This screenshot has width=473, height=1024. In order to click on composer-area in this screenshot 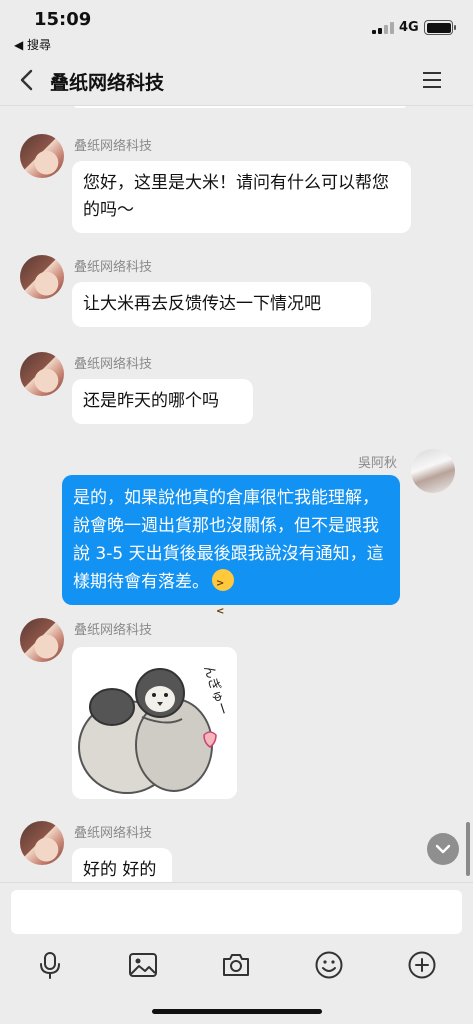, I will do `click(236, 953)`.